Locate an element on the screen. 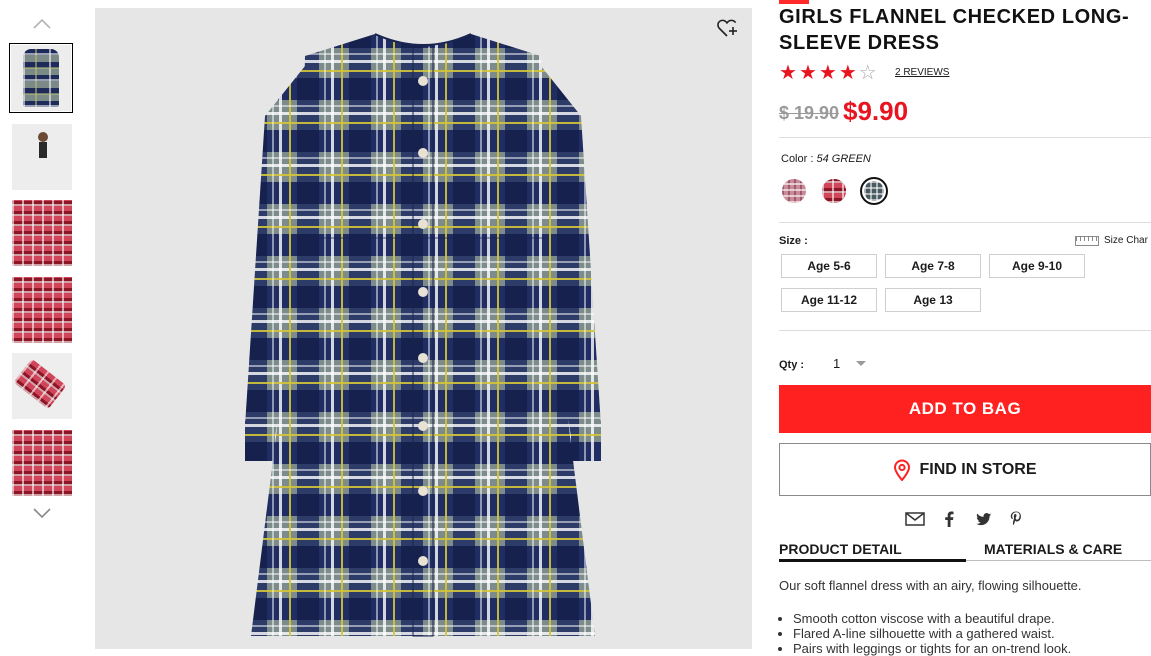  qty-value: 1 is located at coordinates (837, 363).